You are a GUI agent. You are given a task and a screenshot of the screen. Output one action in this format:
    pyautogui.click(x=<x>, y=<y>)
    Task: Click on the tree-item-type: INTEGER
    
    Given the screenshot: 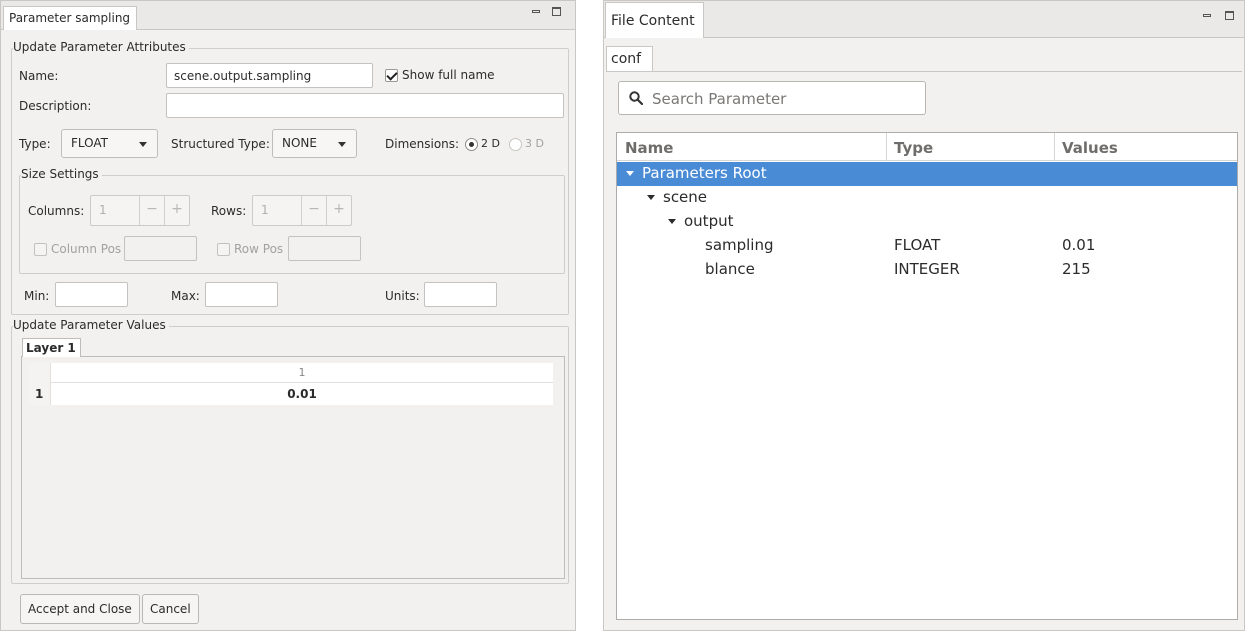 What is the action you would take?
    pyautogui.click(x=927, y=269)
    